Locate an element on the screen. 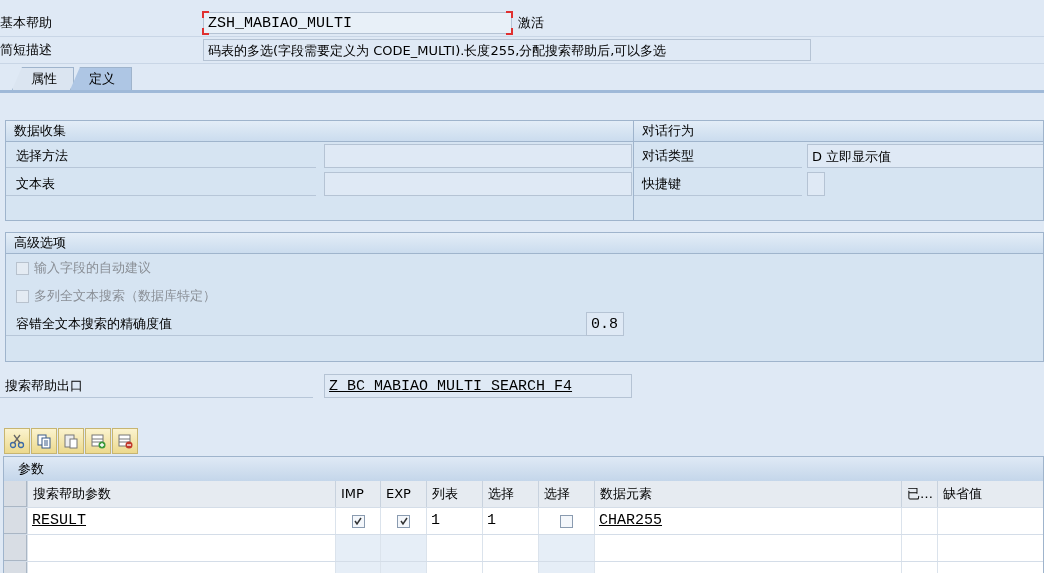  field-label: 搜索帮助出口 is located at coordinates (156, 386).